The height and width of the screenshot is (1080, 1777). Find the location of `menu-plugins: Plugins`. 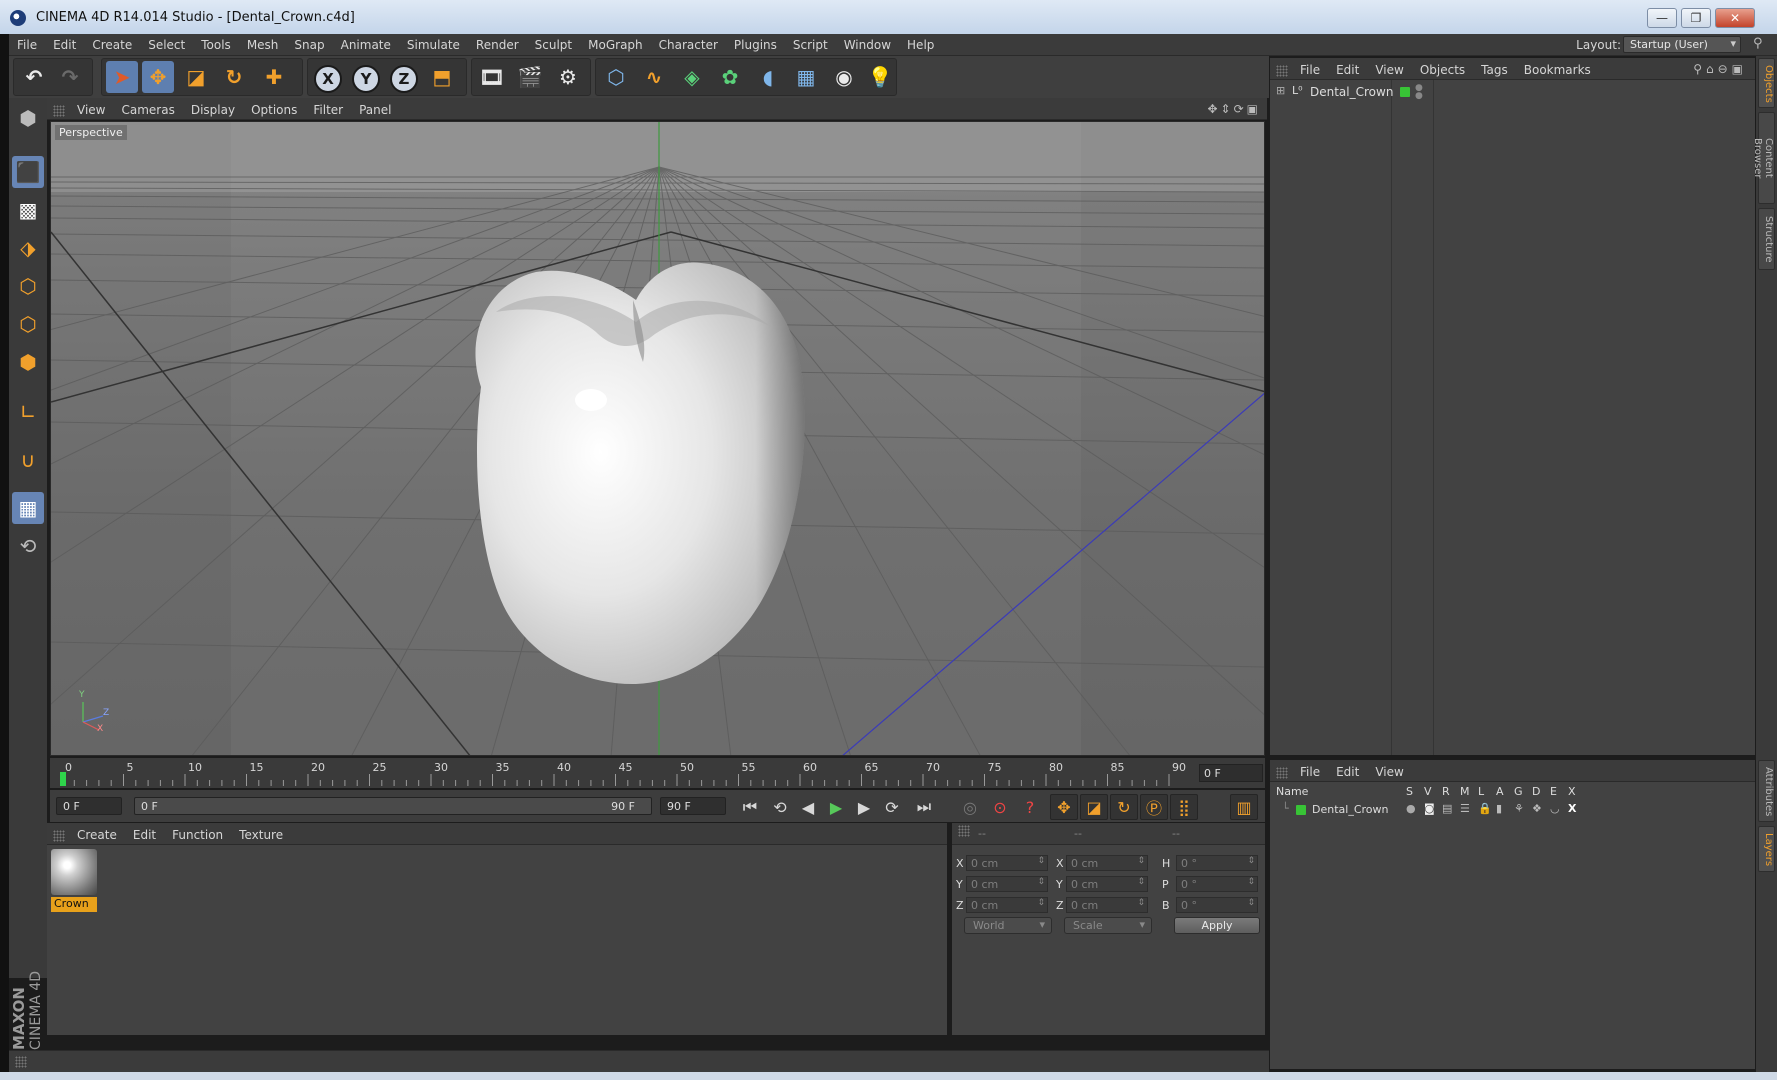

menu-plugins: Plugins is located at coordinates (755, 45).